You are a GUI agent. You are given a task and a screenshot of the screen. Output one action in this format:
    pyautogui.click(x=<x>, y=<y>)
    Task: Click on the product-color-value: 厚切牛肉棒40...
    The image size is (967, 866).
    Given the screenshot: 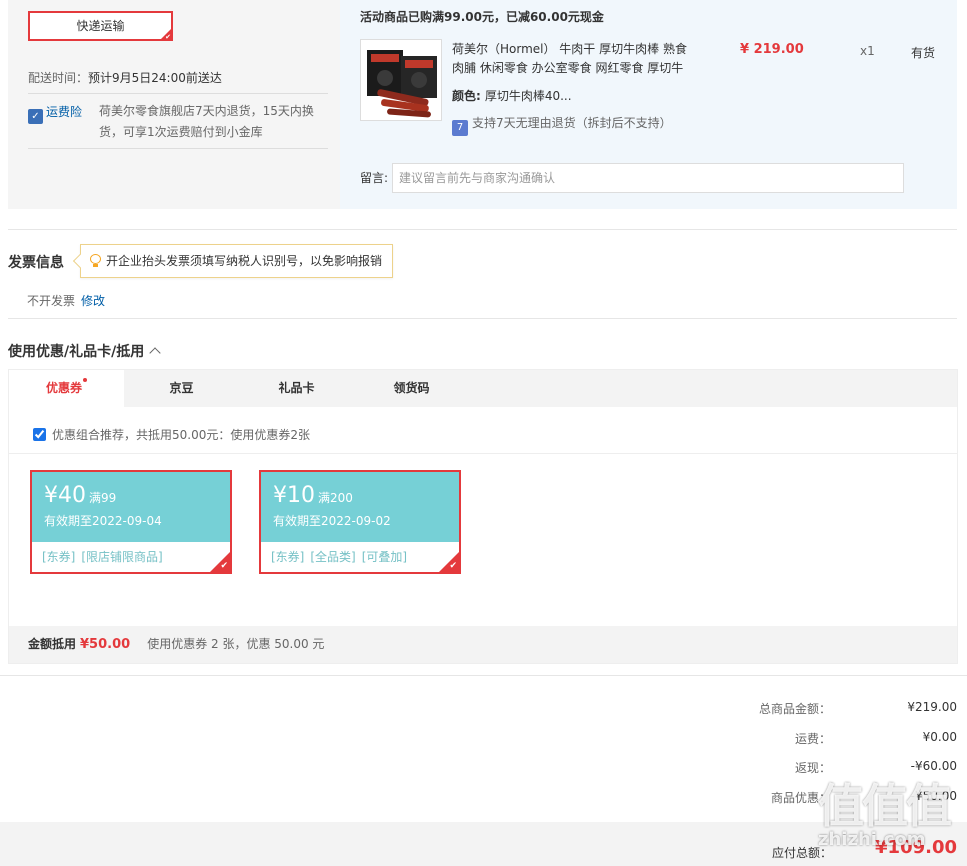 What is the action you would take?
    pyautogui.click(x=528, y=96)
    